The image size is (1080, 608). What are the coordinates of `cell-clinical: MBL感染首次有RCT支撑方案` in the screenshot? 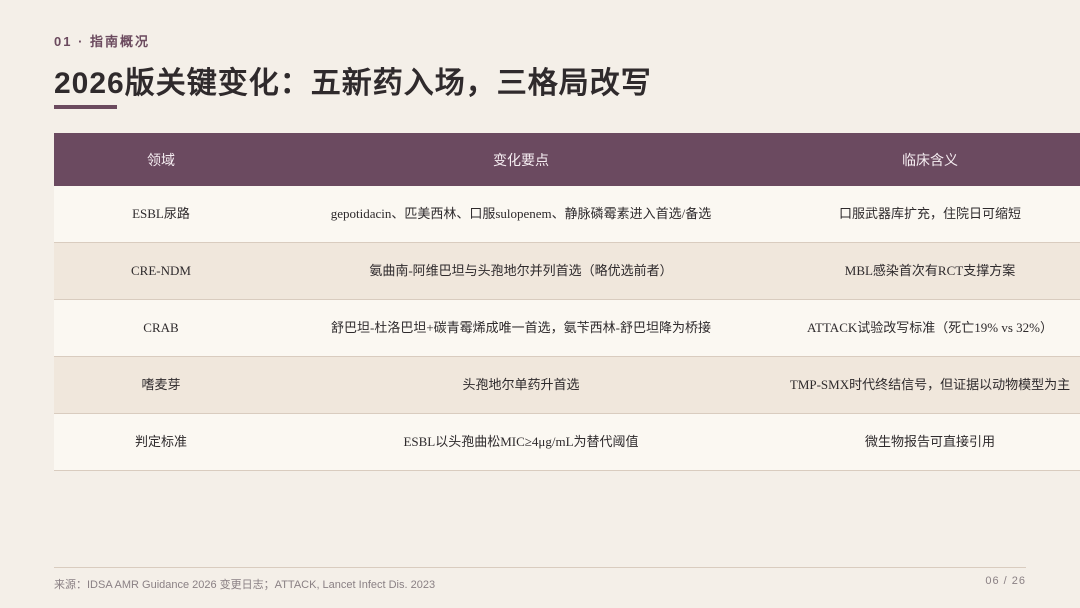 It's located at (927, 271).